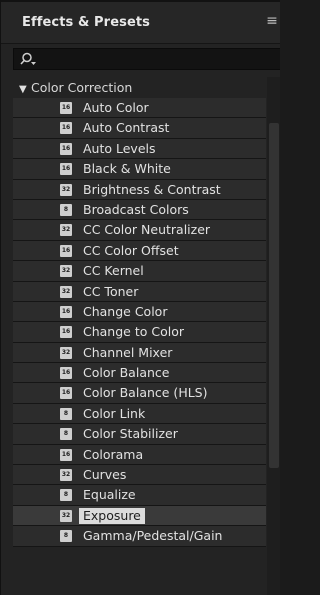  Describe the element at coordinates (111, 291) in the screenshot. I see `effect-label: CC Toner` at that location.